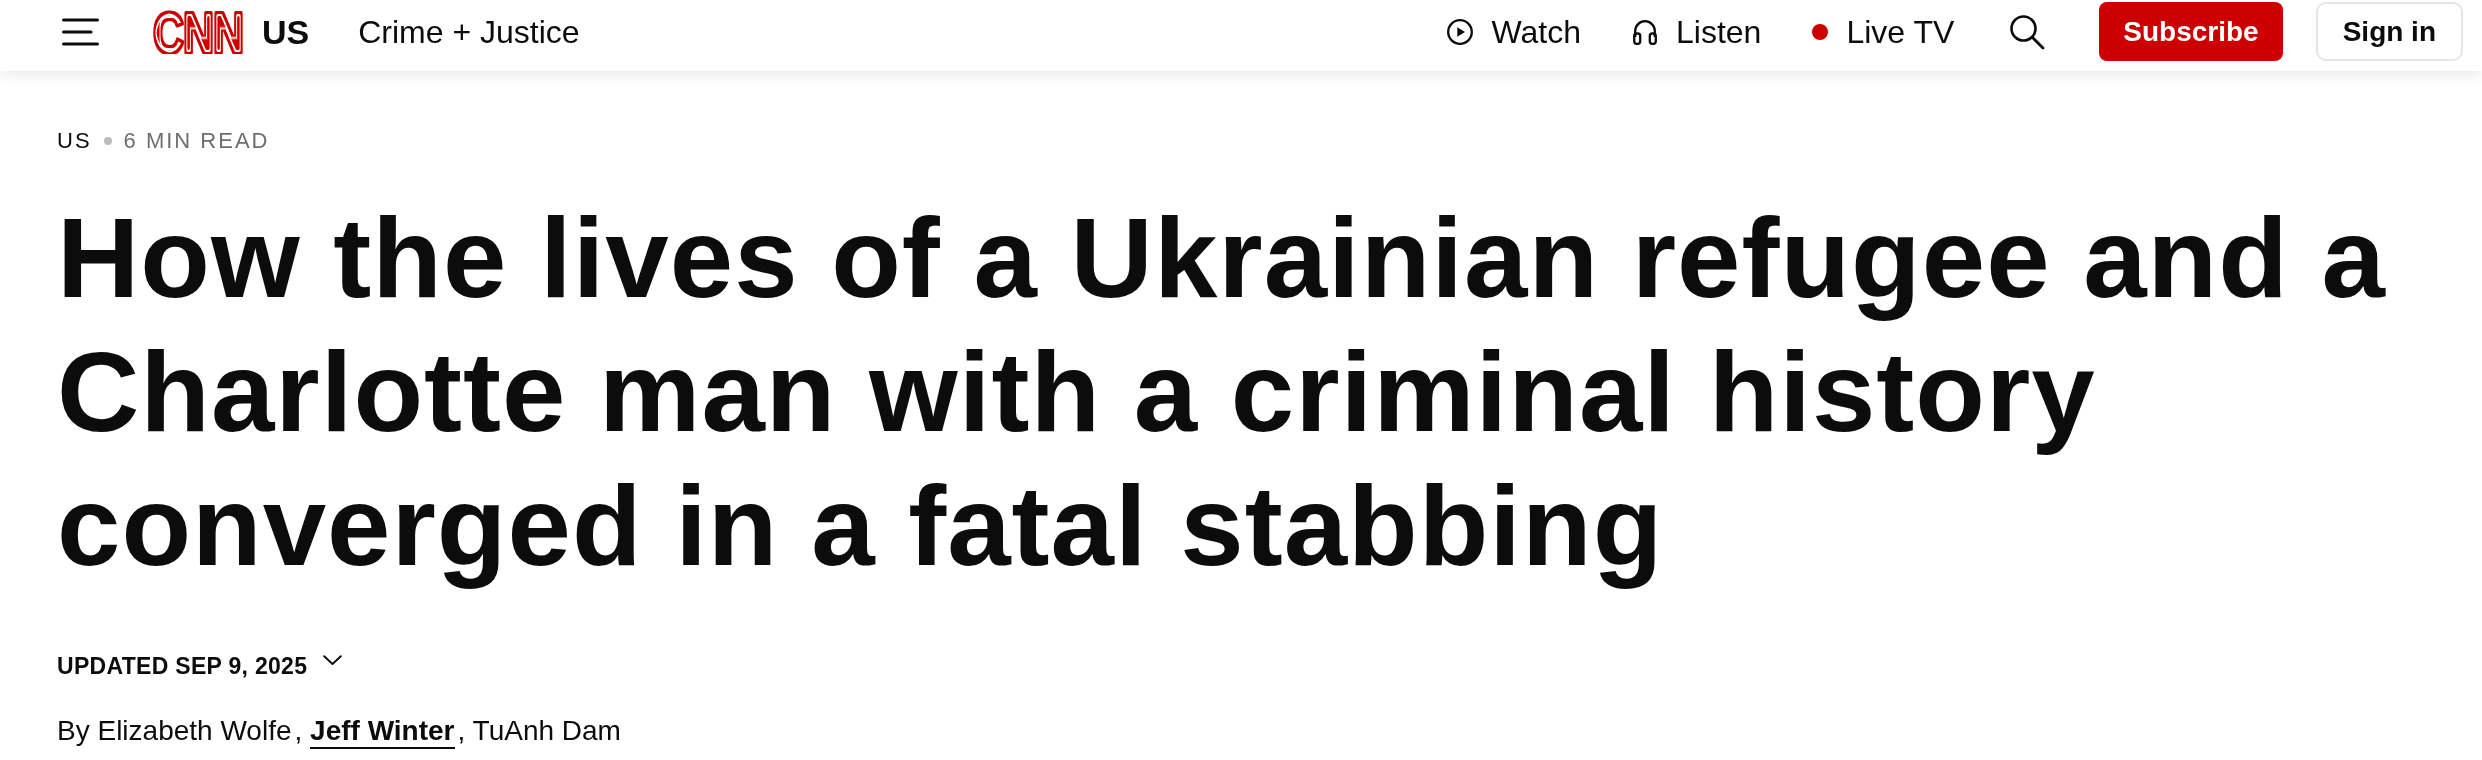  Describe the element at coordinates (382, 732) in the screenshot. I see `author-link: Jeff Winter` at that location.